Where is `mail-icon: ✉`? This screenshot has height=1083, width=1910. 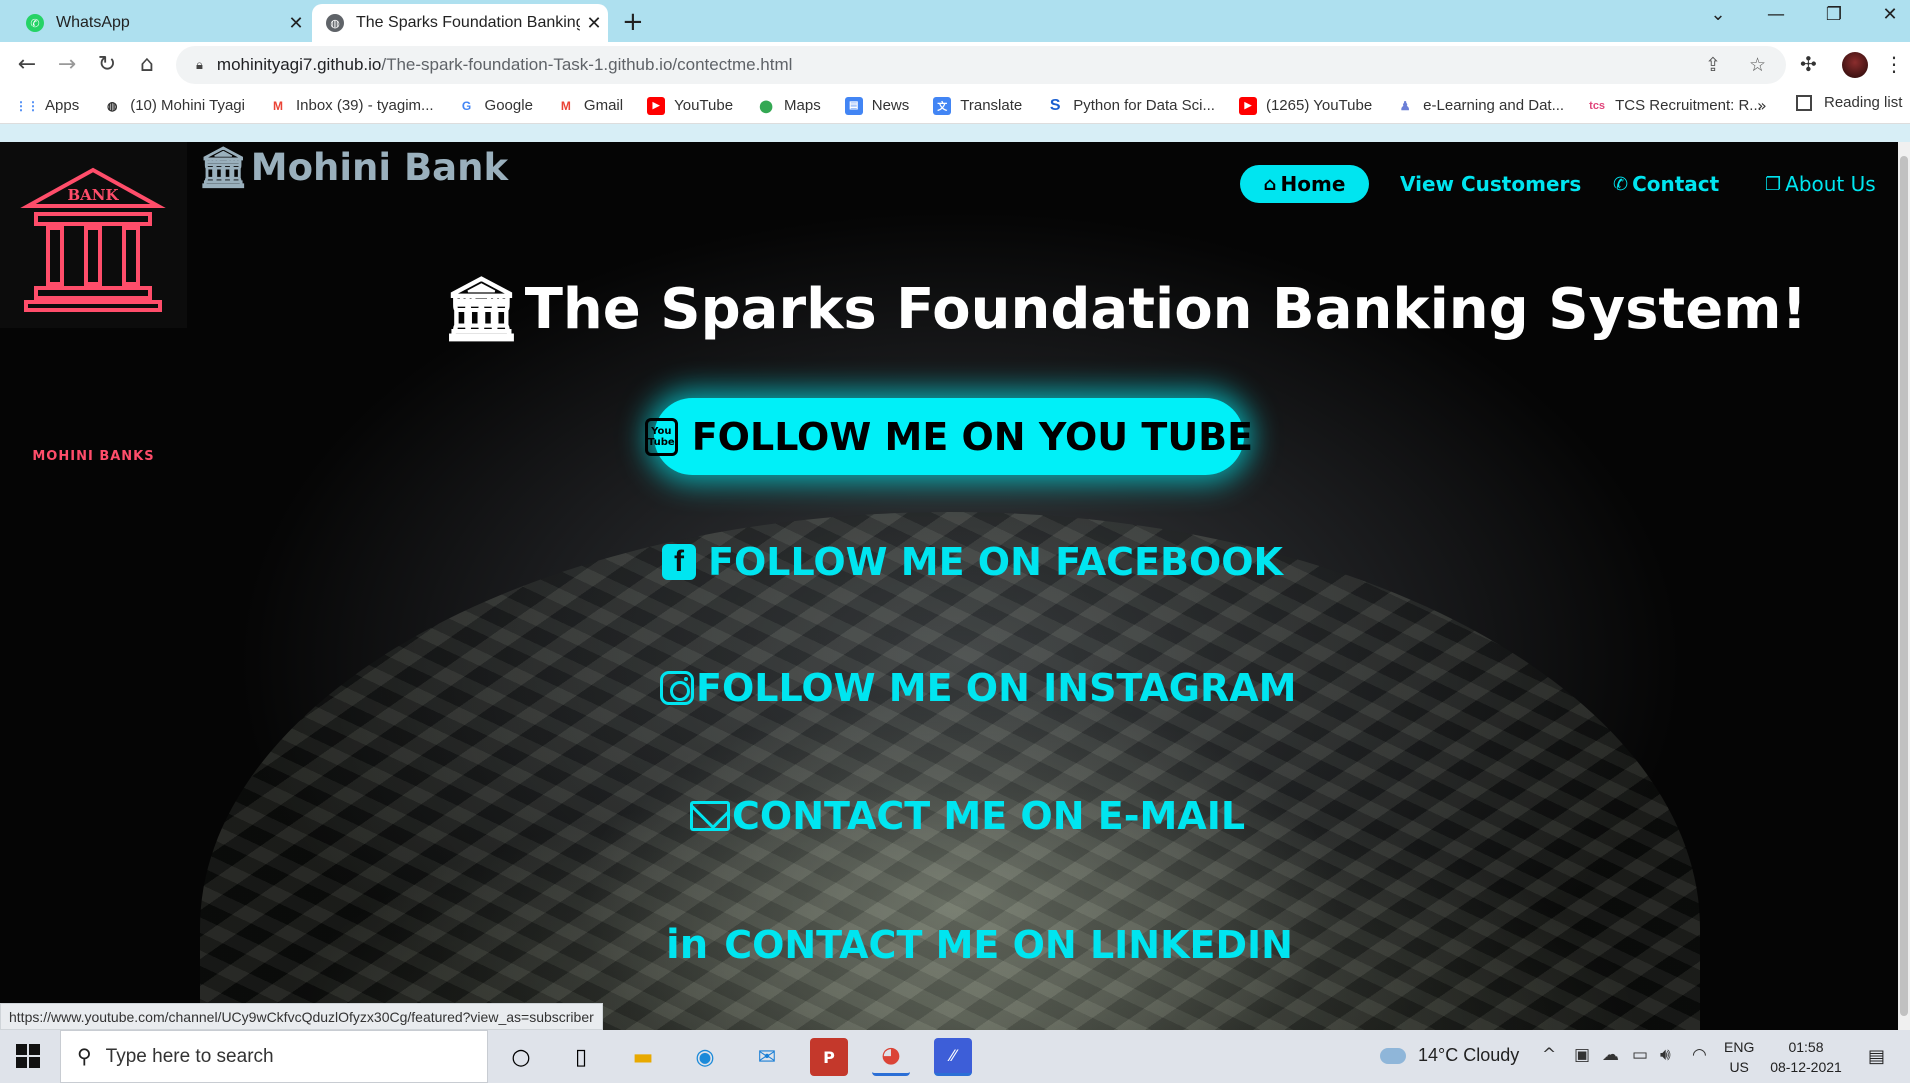
mail-icon: ✉ is located at coordinates (767, 1057).